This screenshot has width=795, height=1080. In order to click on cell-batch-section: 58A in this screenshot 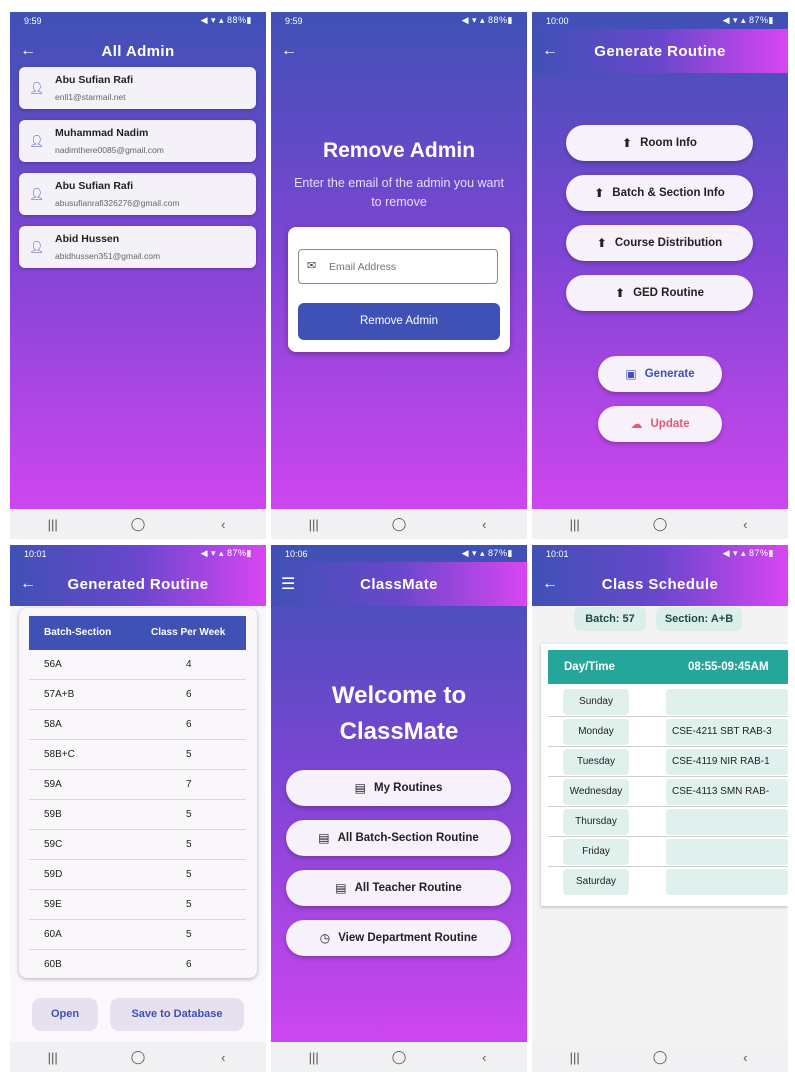, I will do `click(53, 724)`.